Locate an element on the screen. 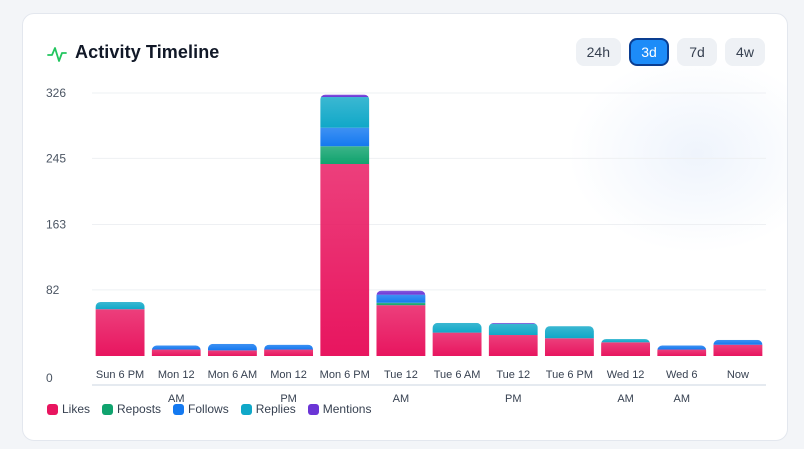  x-tick-label: Sun 6 PM is located at coordinates (120, 375).